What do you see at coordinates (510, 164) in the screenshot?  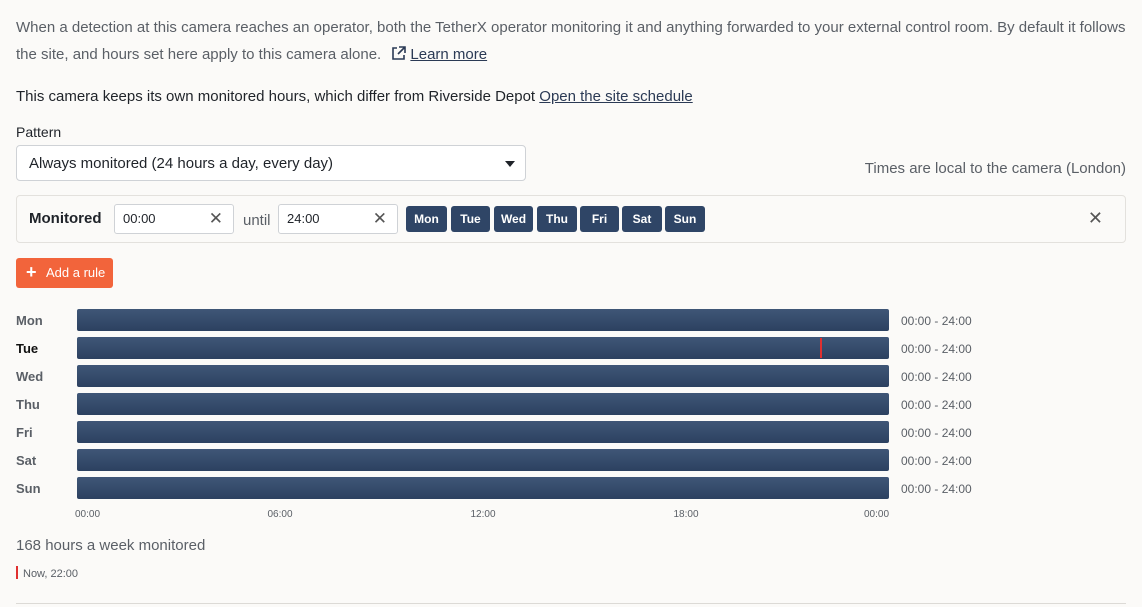 I see `chevron-down-icon` at bounding box center [510, 164].